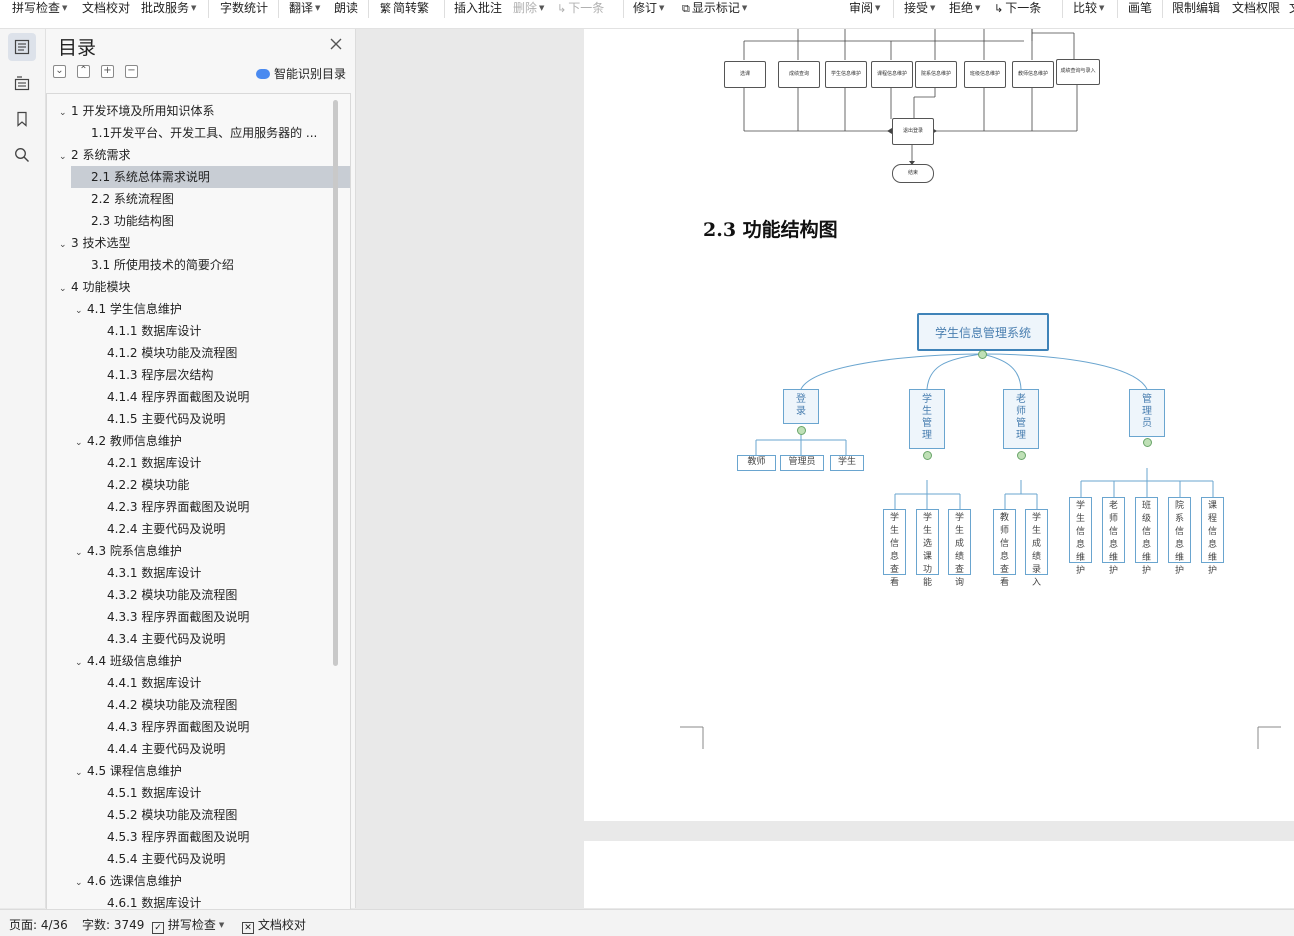 The height and width of the screenshot is (936, 1294). I want to click on toc-item: 4.3.2 模块功能及流程图, so click(172, 595).